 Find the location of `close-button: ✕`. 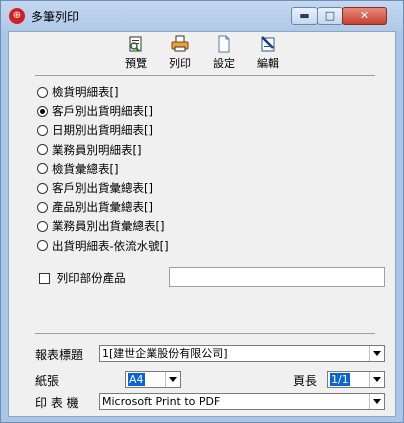

close-button: ✕ is located at coordinates (364, 16).